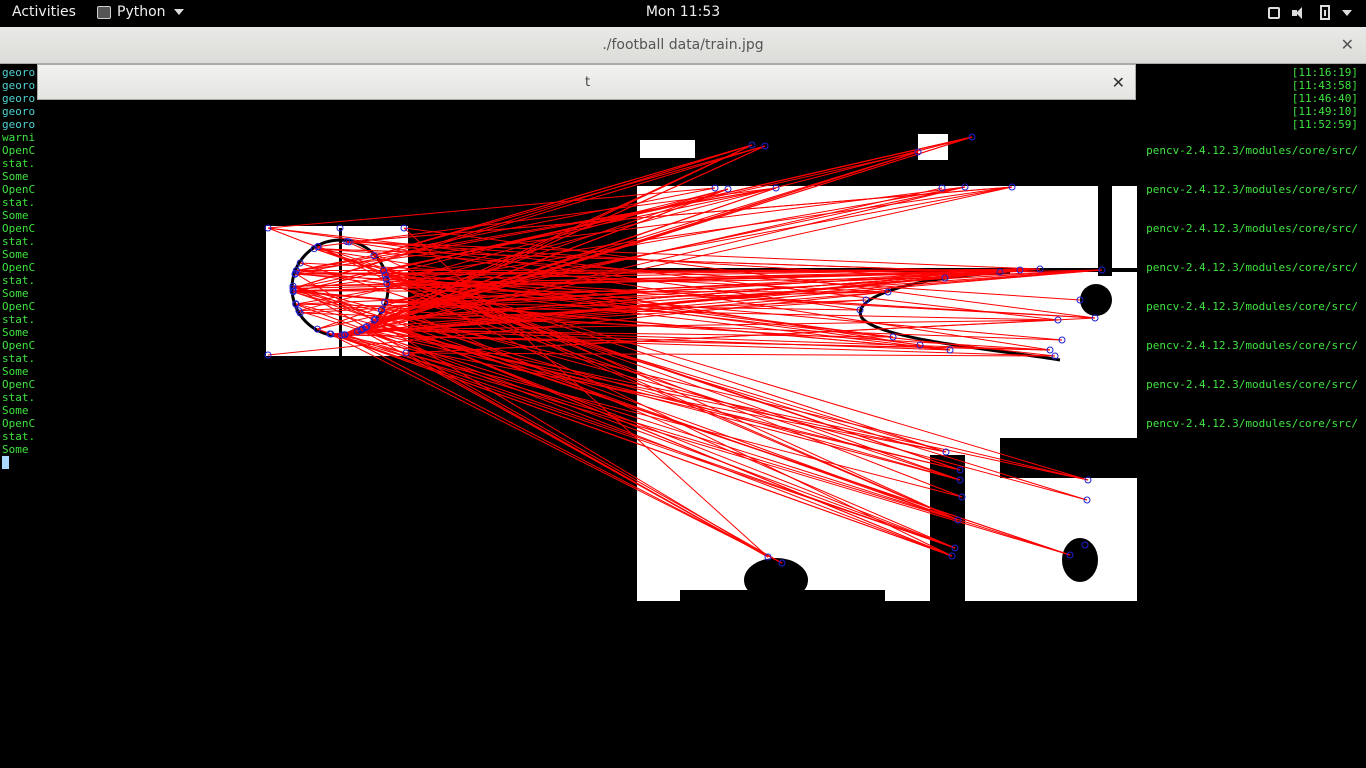 This screenshot has height=768, width=1366. What do you see at coordinates (1105, 231) in the screenshot?
I see `goal-post` at bounding box center [1105, 231].